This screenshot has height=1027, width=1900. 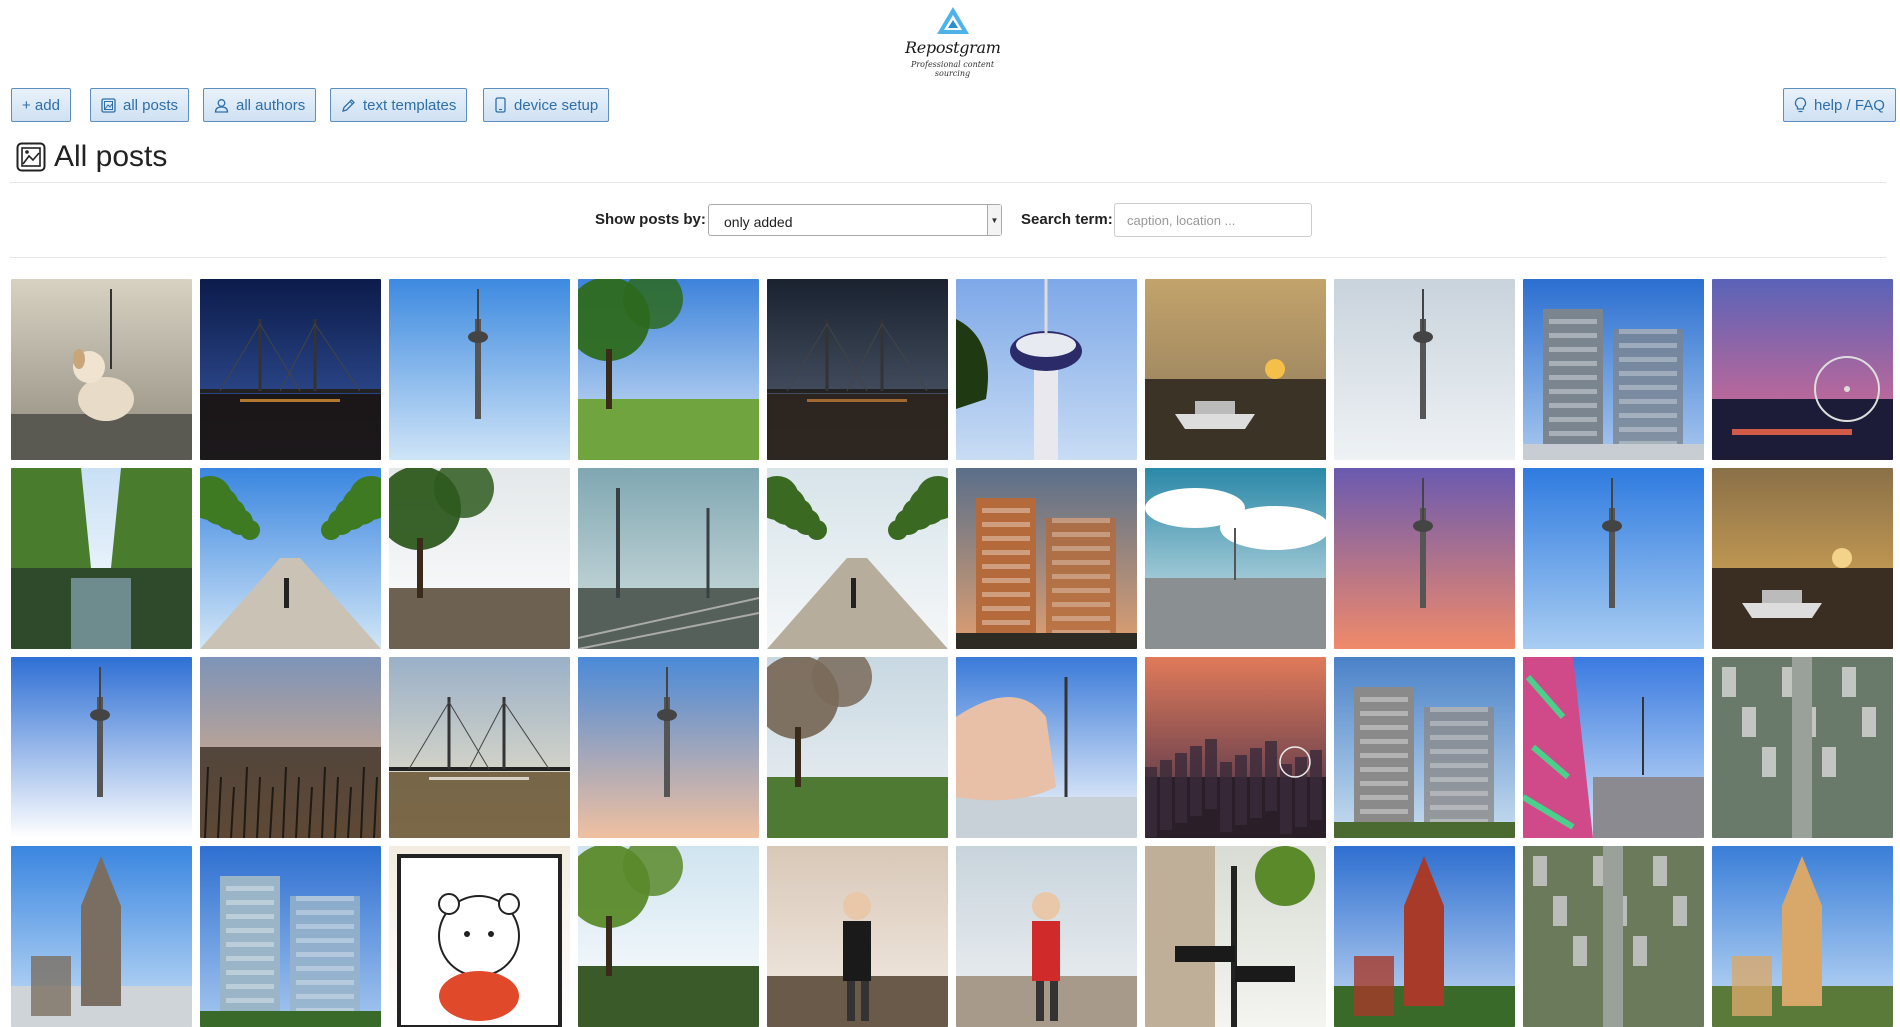 I want to click on device-setup-label: device setup, so click(x=556, y=105).